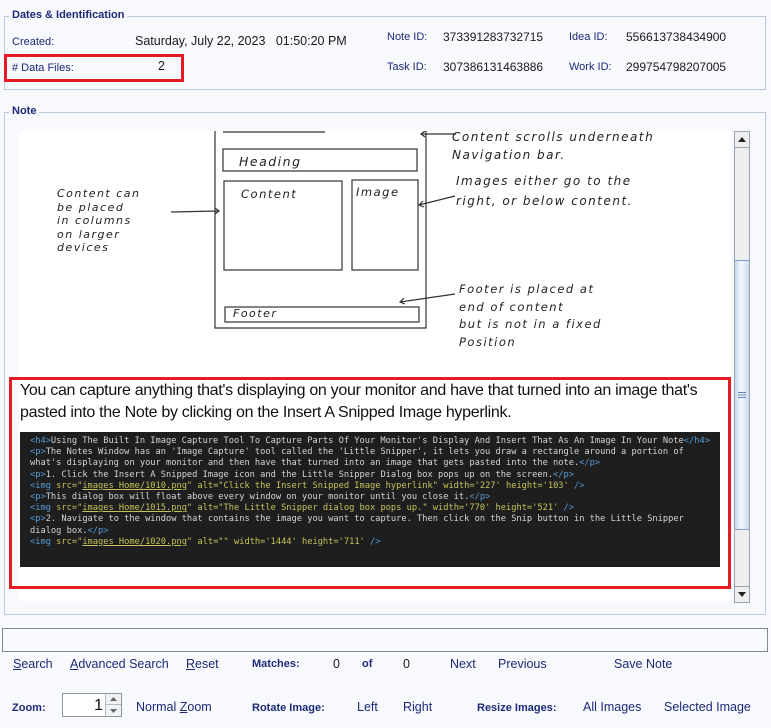 The image size is (771, 728). I want to click on scrollbar-thumb, so click(742, 395).